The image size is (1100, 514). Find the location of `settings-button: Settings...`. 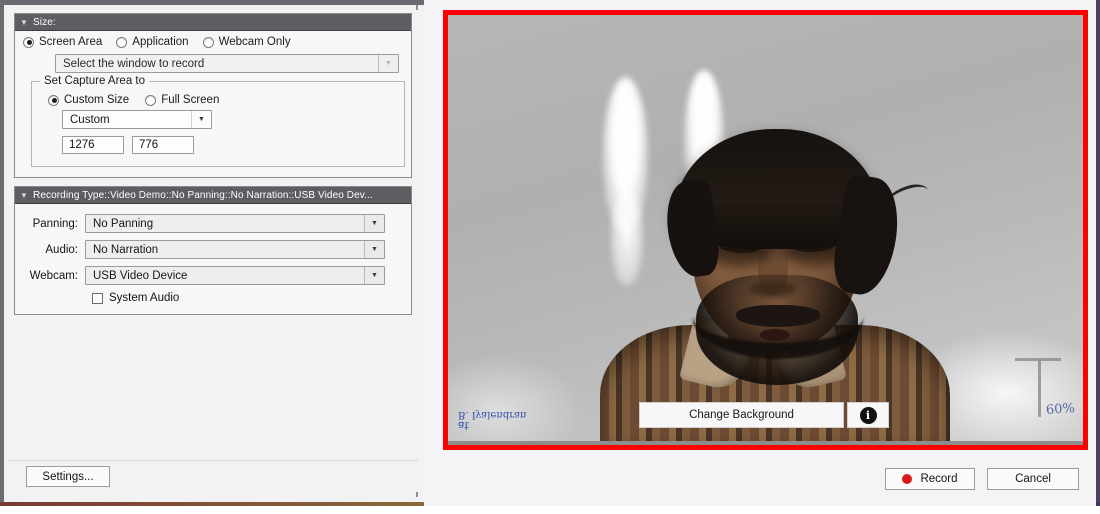

settings-button: Settings... is located at coordinates (68, 476).